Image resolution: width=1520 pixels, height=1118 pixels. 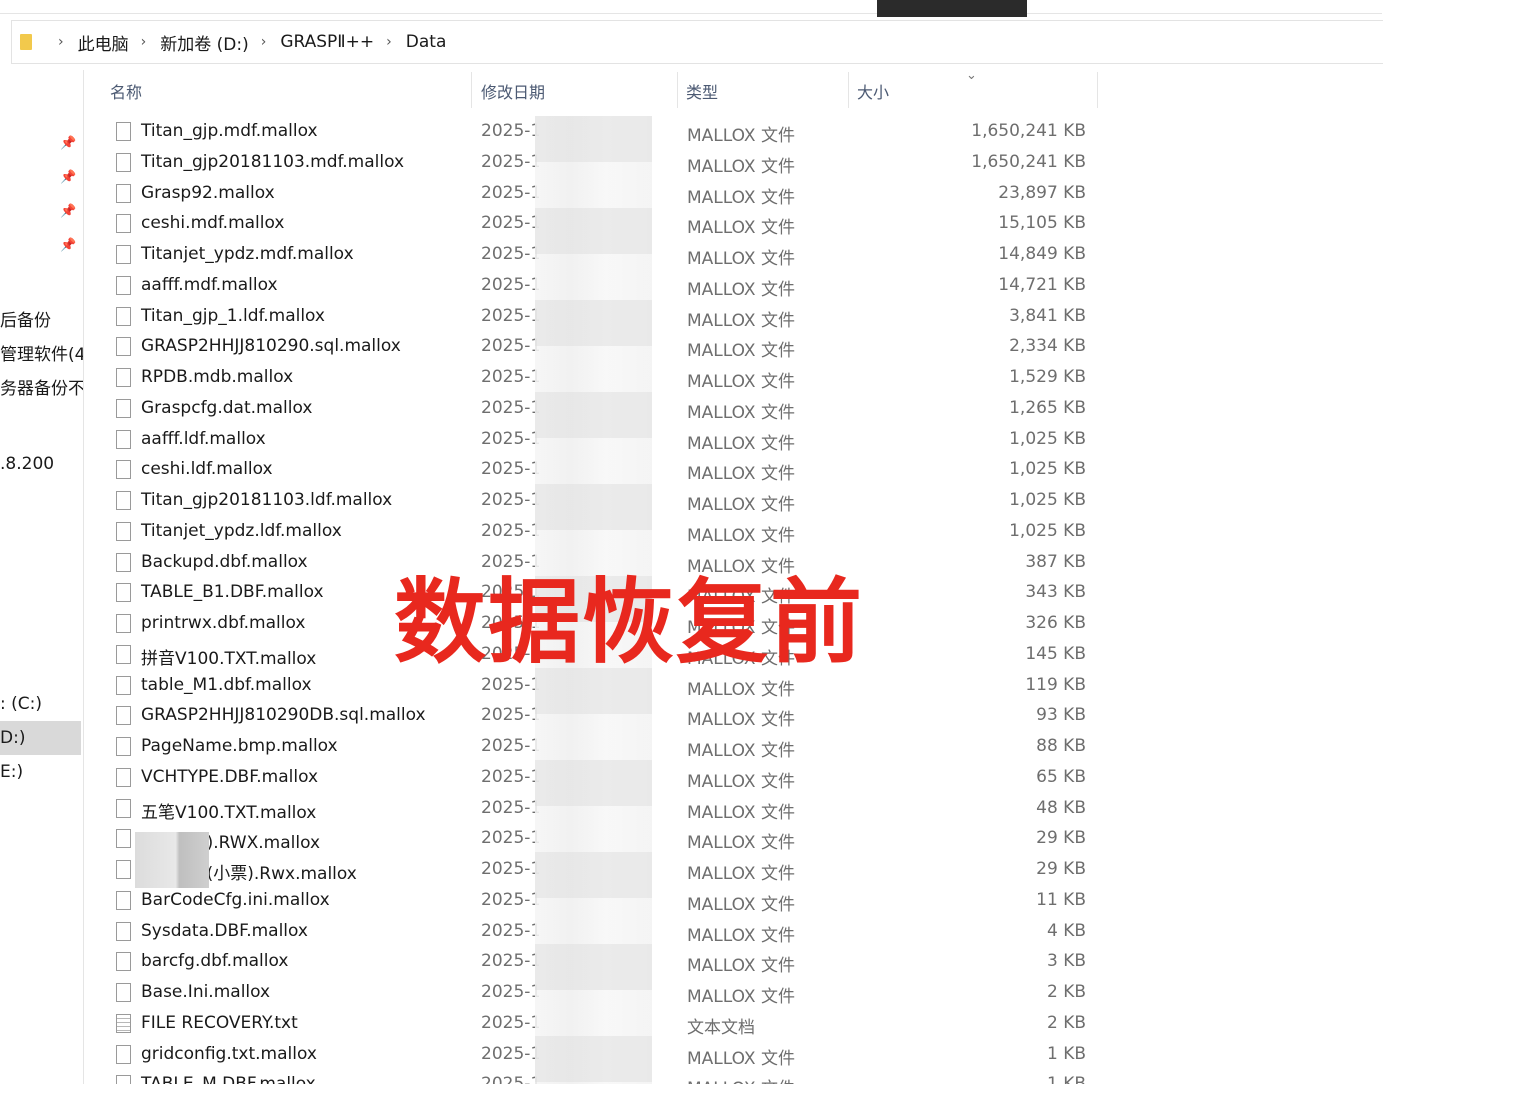 I want to click on file-name: barcfg.dbf.mallox, so click(x=215, y=961).